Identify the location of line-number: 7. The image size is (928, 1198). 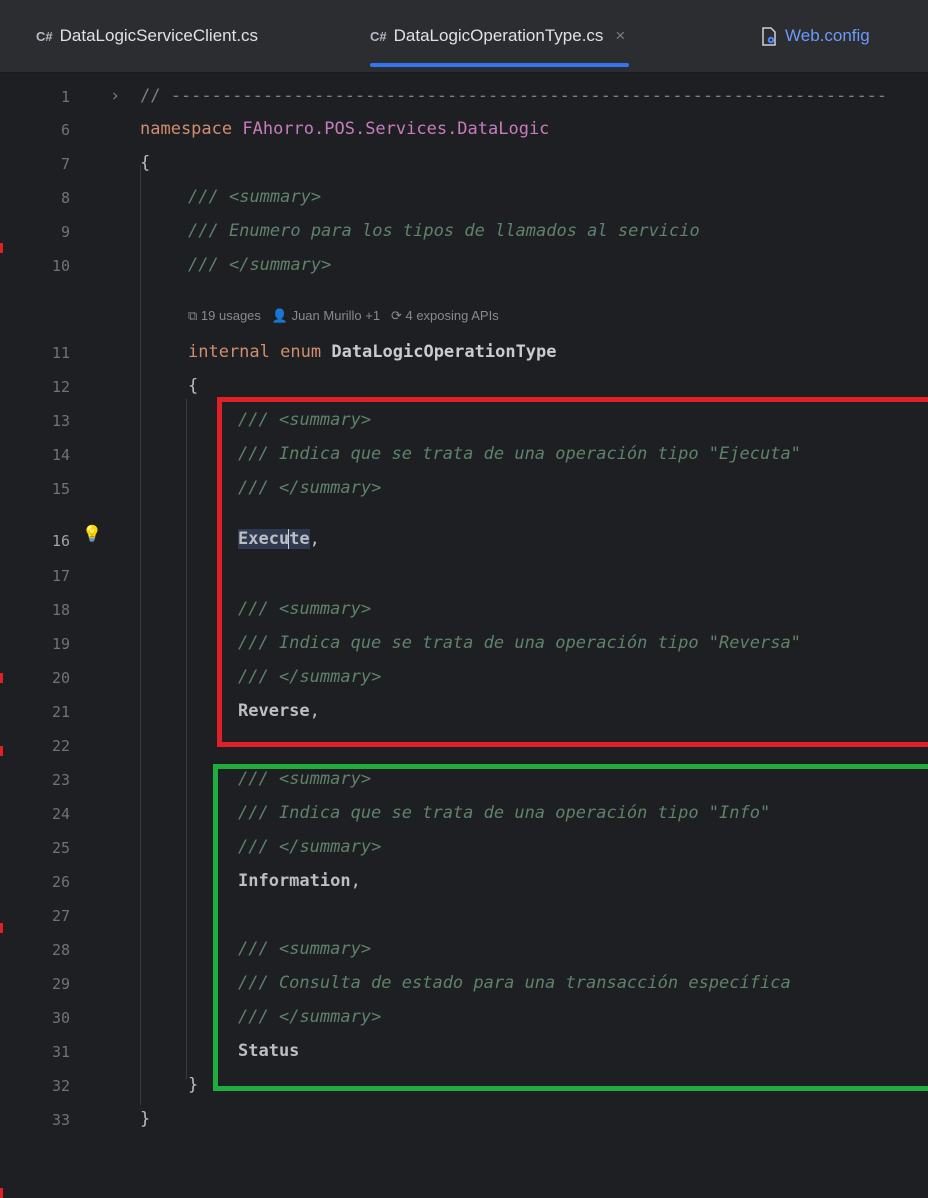
(65, 164).